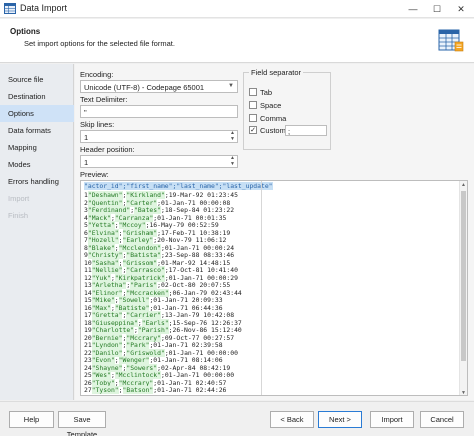  Describe the element at coordinates (97, 124) in the screenshot. I see `skip-lines-label: Skip lines:` at that location.